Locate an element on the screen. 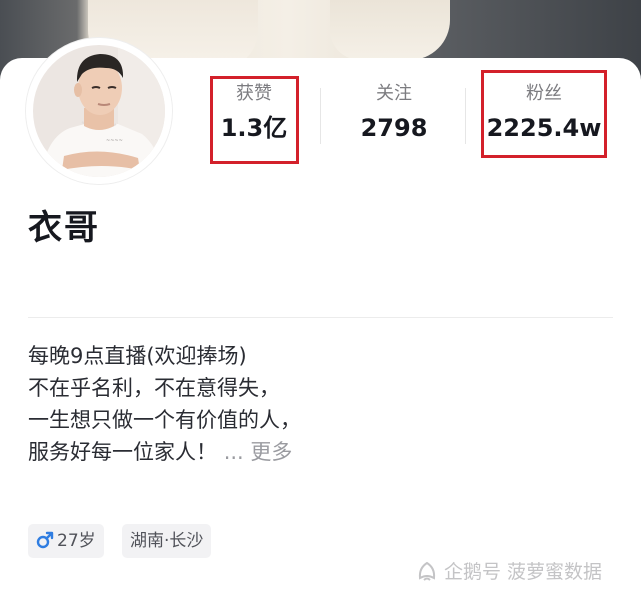 The image size is (641, 594). stat-likes-label: 获赞 is located at coordinates (254, 93).